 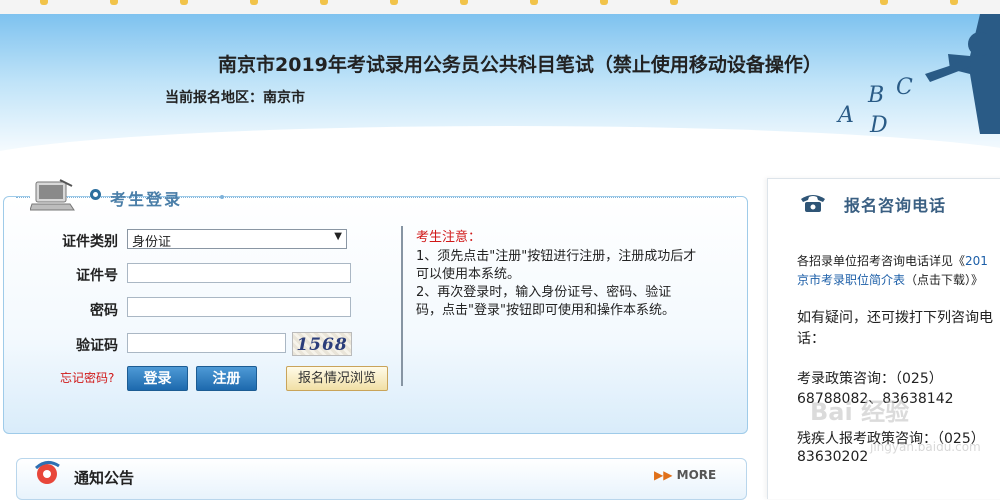 What do you see at coordinates (976, 261) in the screenshot?
I see `consult-intro-link: 201` at bounding box center [976, 261].